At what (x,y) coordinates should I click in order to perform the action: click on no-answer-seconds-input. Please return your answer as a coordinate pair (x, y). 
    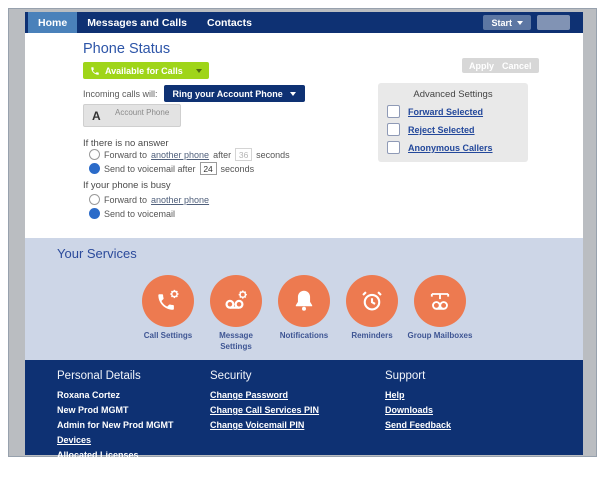
    Looking at the image, I should click on (244, 154).